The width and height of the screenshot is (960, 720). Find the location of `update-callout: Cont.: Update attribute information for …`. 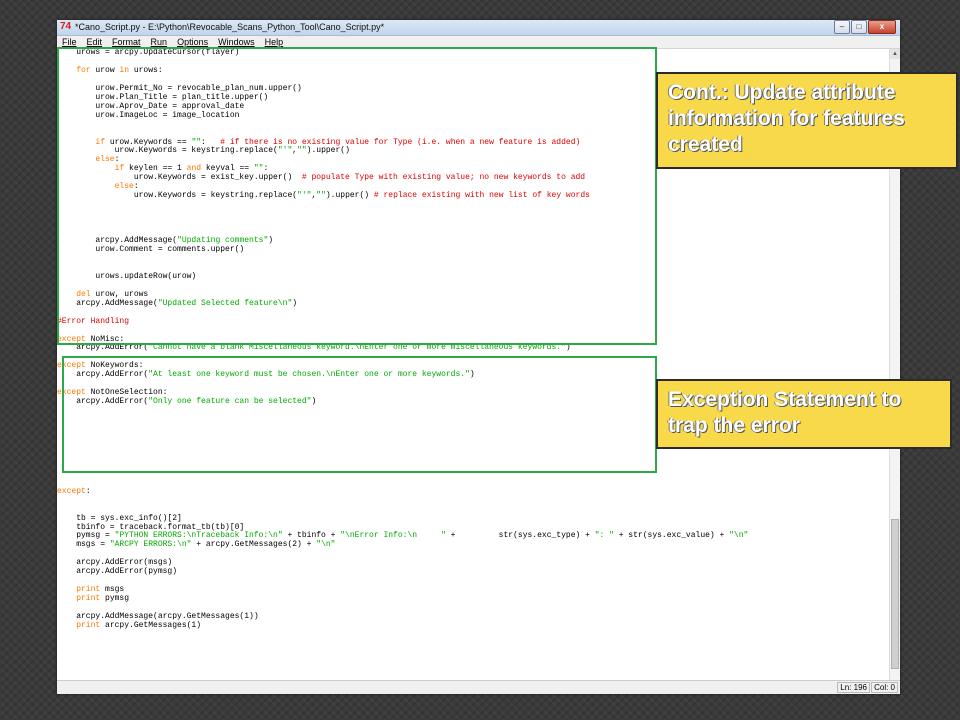

update-callout: Cont.: Update attribute information for … is located at coordinates (807, 120).